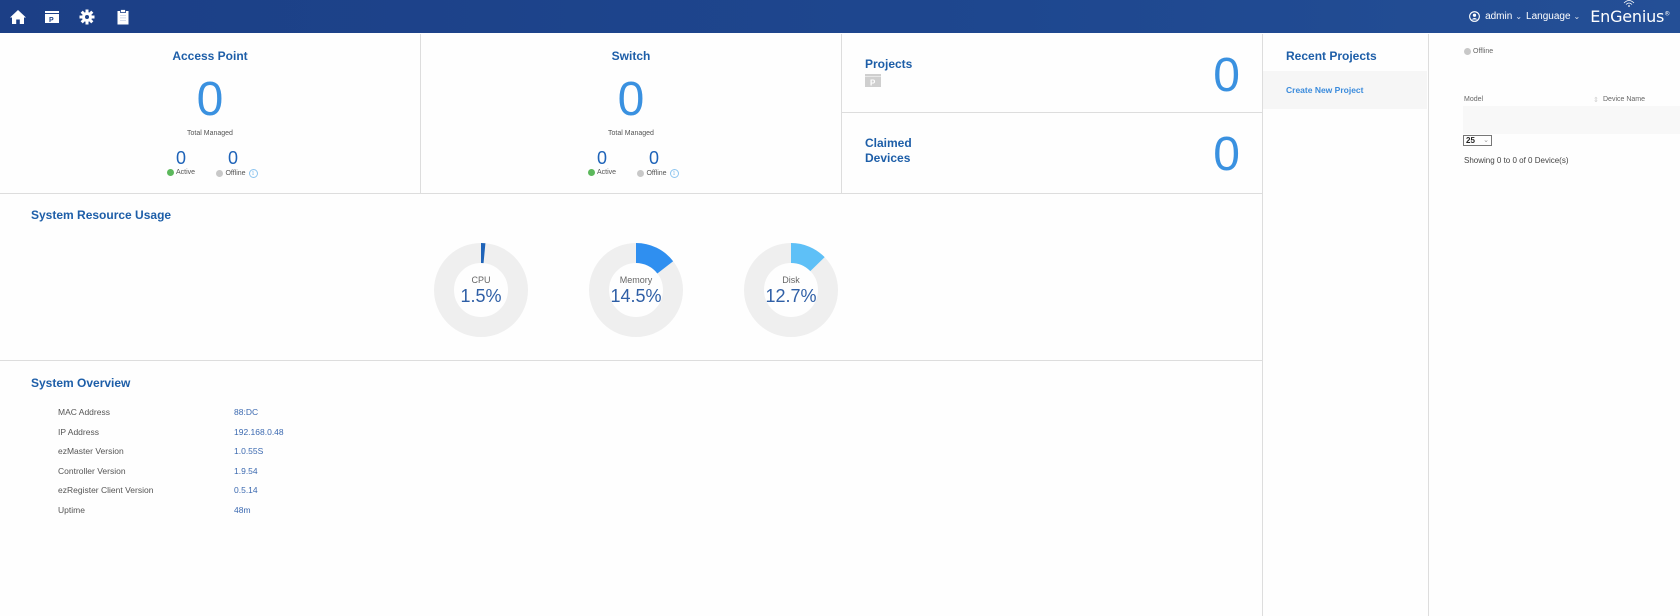  Describe the element at coordinates (1052, 73) in the screenshot. I see `projects-stat: Projects P 0` at that location.